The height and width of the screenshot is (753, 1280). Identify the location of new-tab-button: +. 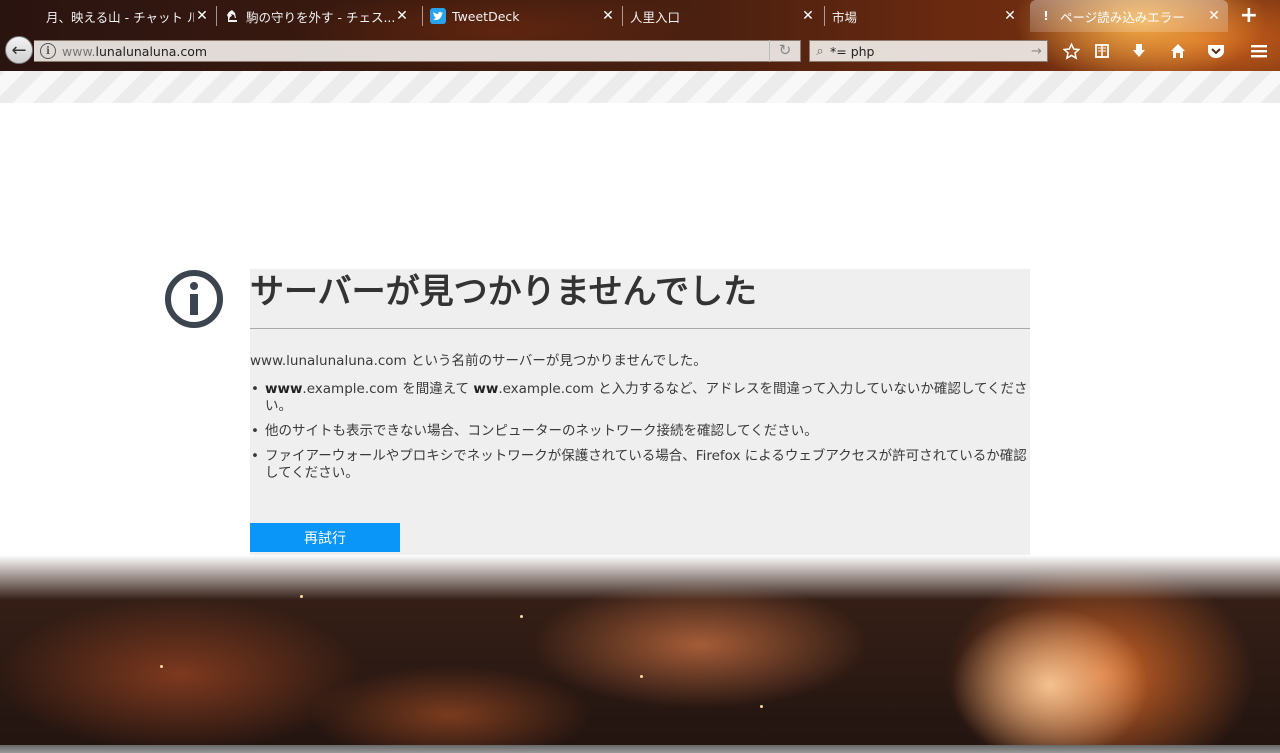
(1249, 16).